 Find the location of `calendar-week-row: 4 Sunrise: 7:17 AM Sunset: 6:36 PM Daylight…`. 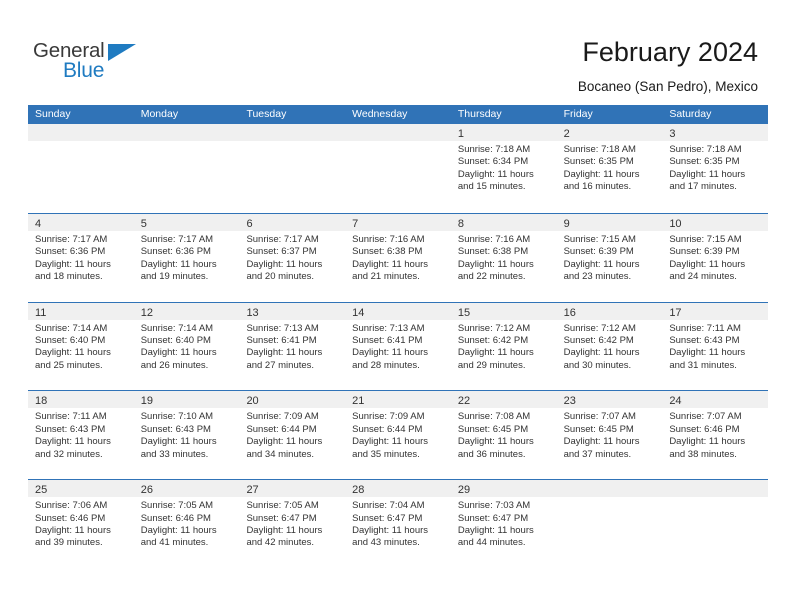

calendar-week-row: 4 Sunrise: 7:17 AM Sunset: 6:36 PM Daylight… is located at coordinates (398, 257).